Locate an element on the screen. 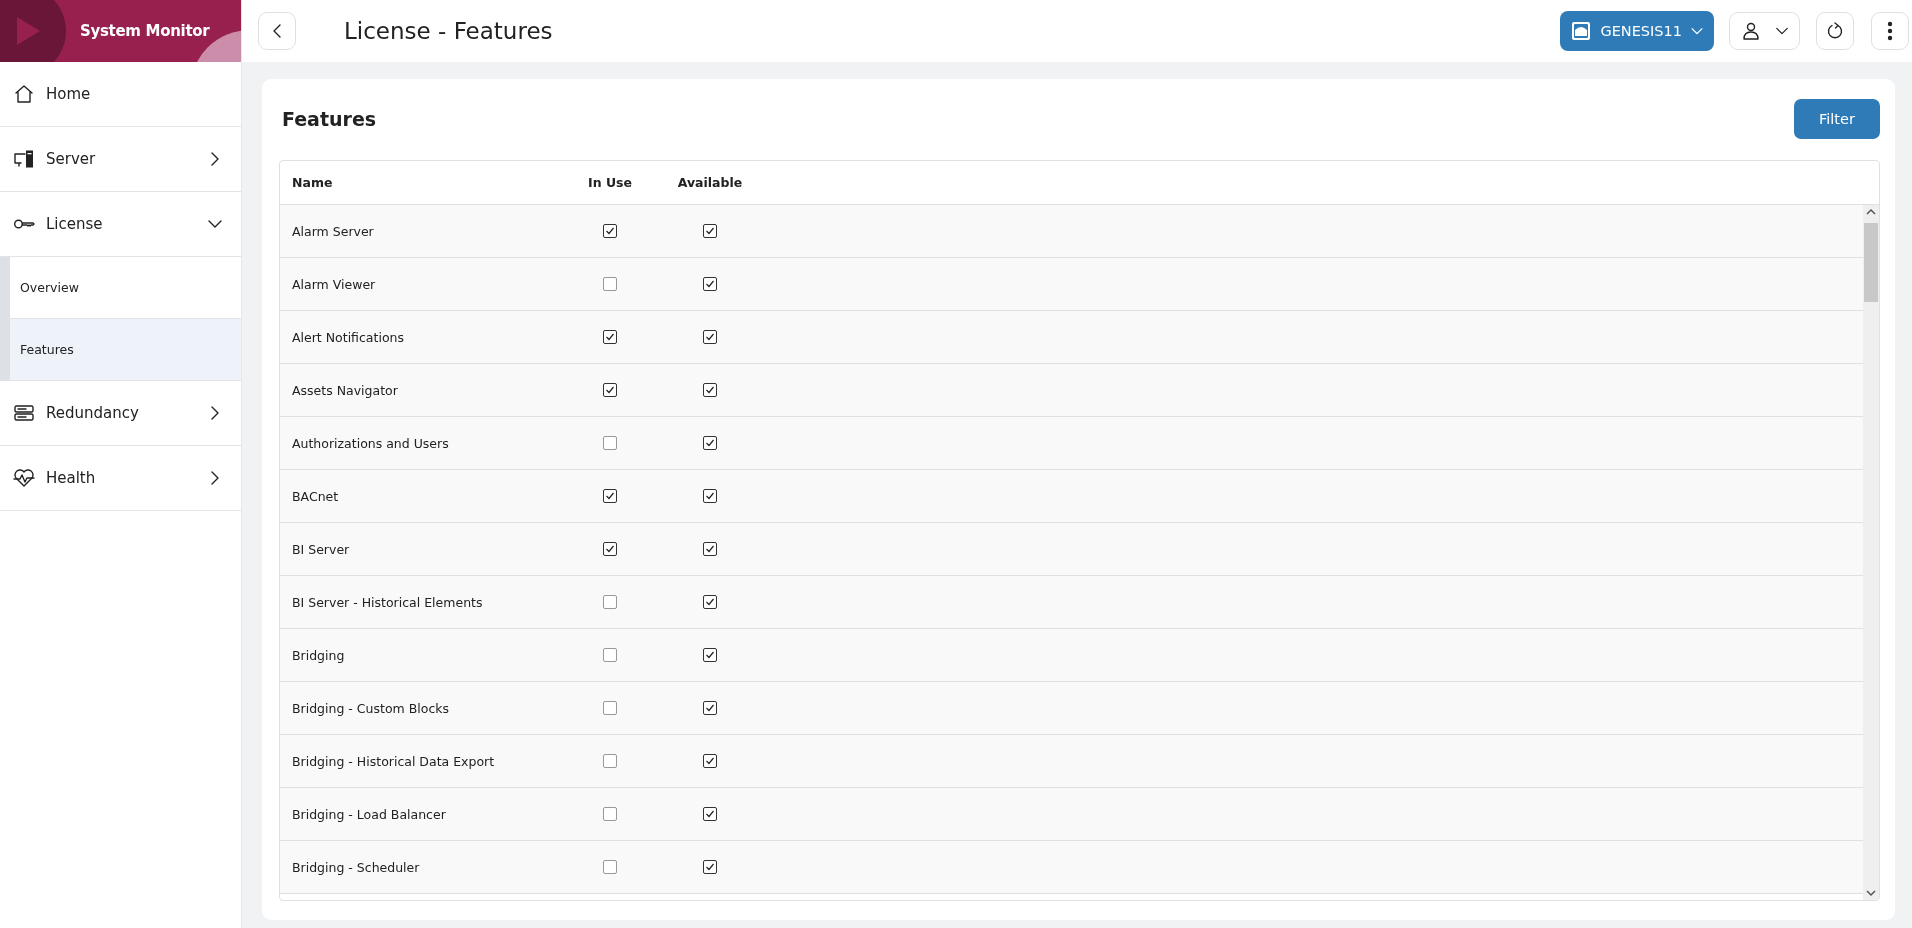 The image size is (1912, 928). column-header: Available is located at coordinates (710, 182).